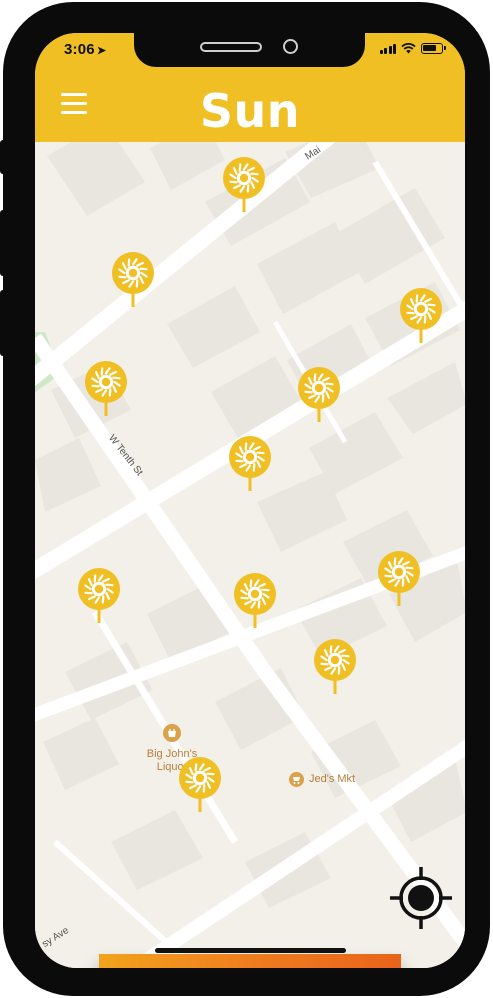  Describe the element at coordinates (408, 48) in the screenshot. I see `wifi-icon` at that location.